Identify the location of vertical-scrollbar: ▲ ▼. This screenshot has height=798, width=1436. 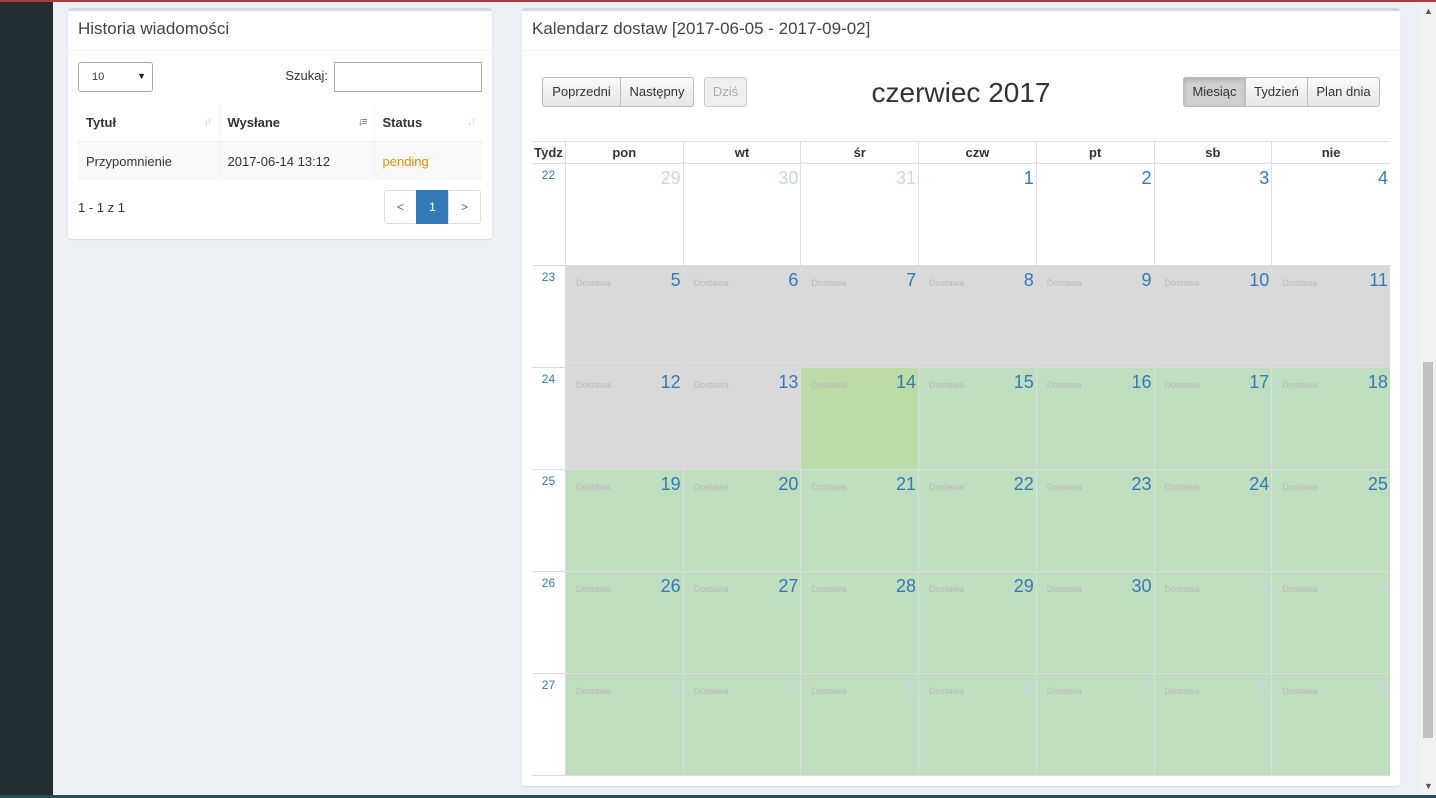
(1428, 398).